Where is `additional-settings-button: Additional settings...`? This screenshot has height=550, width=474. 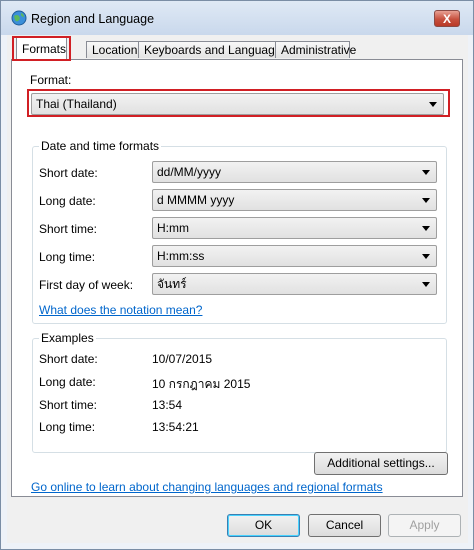
additional-settings-button: Additional settings... is located at coordinates (381, 463).